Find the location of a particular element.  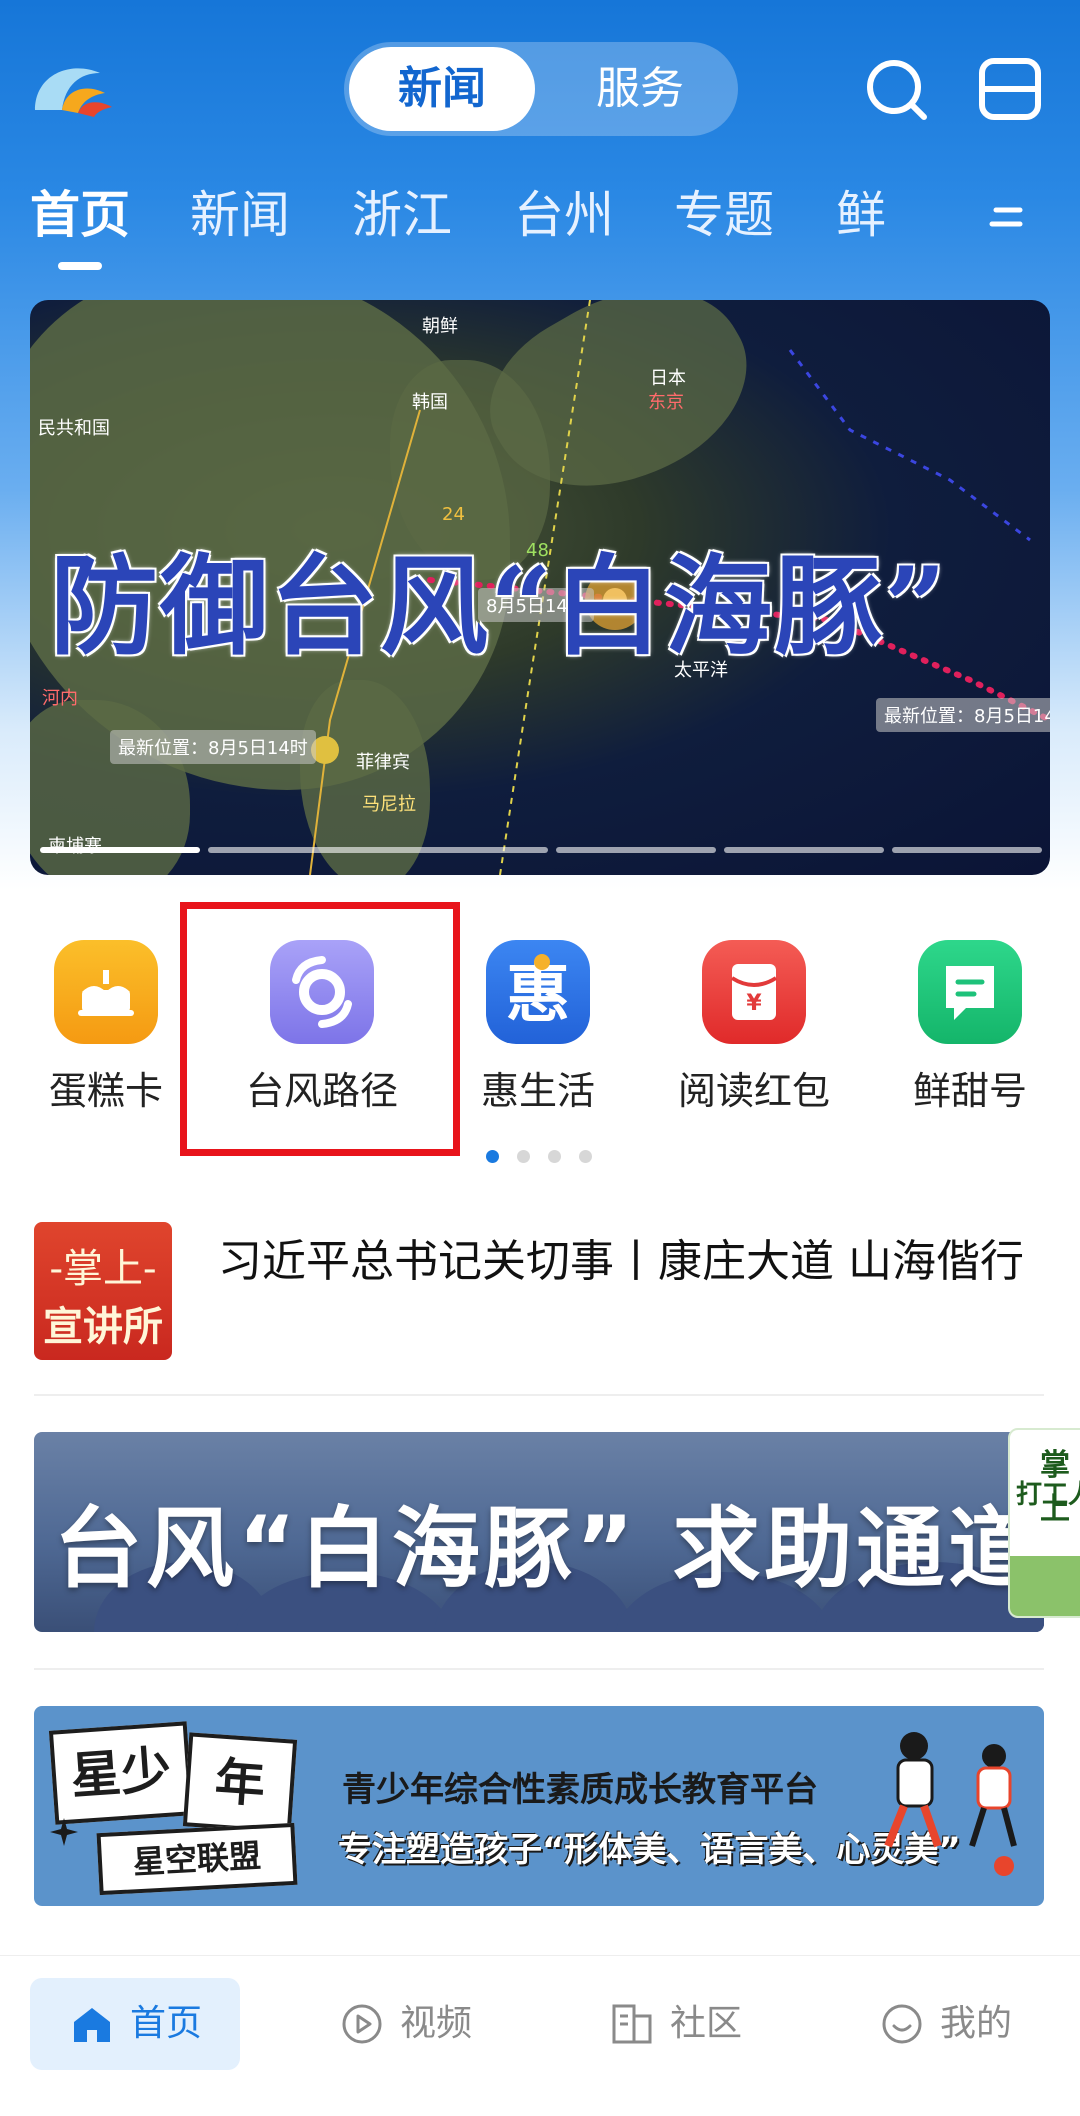

smile-icon is located at coordinates (902, 2024).